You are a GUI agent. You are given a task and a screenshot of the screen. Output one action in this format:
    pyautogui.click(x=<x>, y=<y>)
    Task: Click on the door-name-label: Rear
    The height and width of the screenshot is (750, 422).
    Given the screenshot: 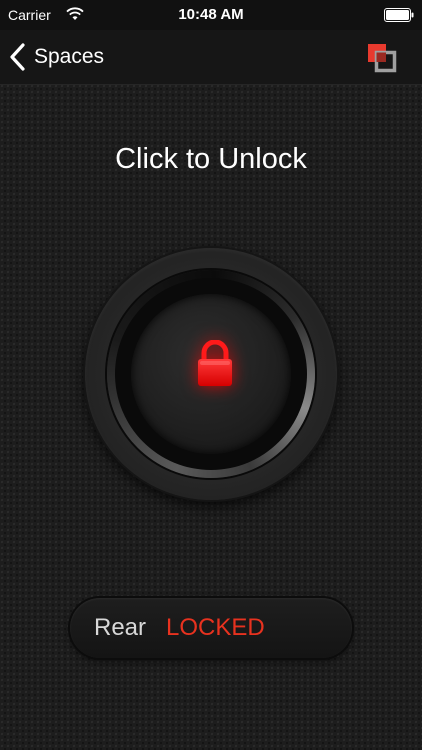 What is the action you would take?
    pyautogui.click(x=120, y=627)
    